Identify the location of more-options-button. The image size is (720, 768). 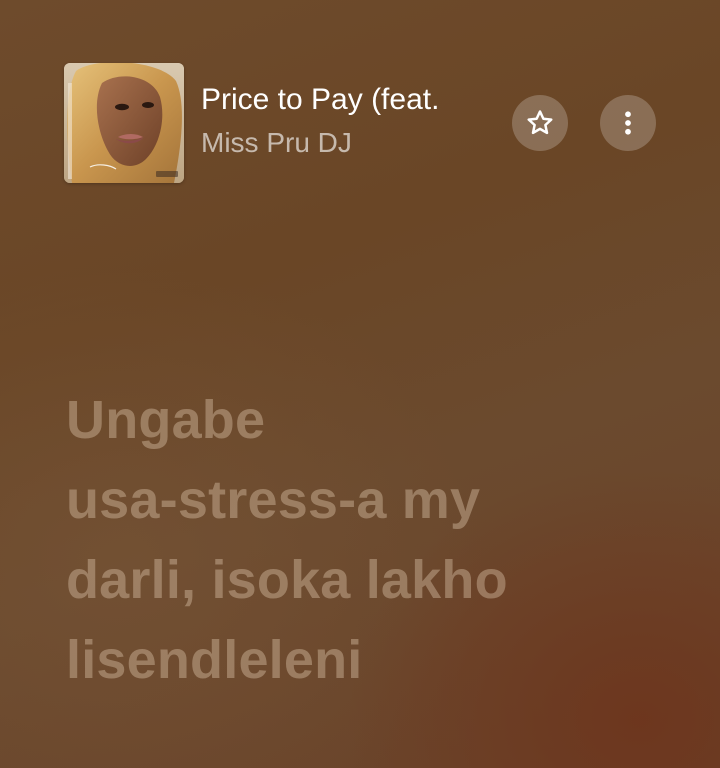
(628, 123).